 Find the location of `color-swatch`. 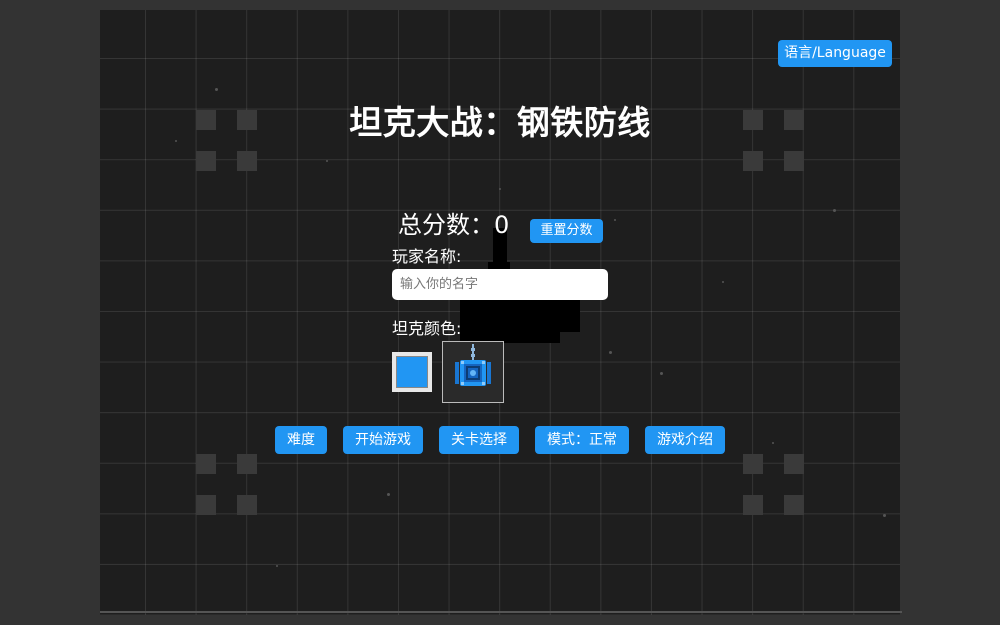

color-swatch is located at coordinates (412, 372).